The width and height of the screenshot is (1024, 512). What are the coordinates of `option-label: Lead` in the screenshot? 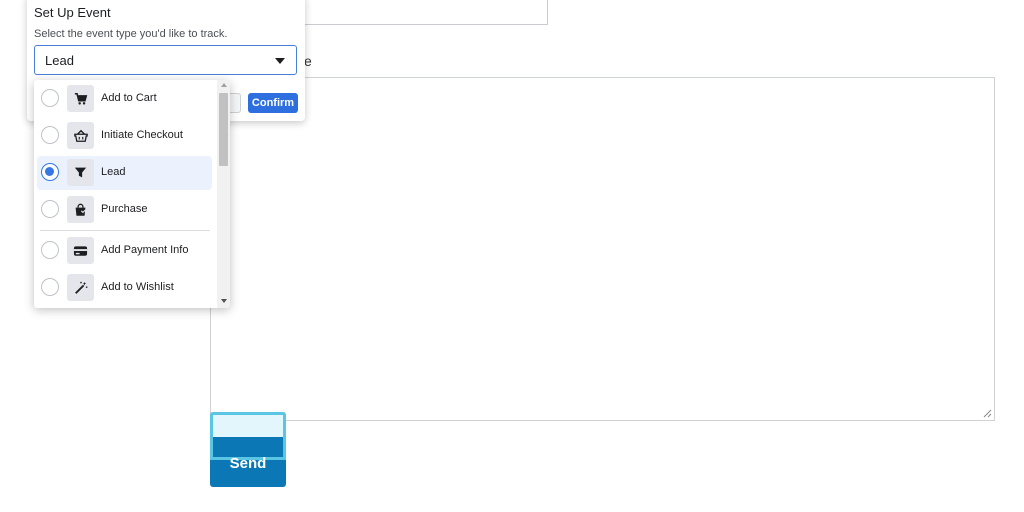 It's located at (113, 172).